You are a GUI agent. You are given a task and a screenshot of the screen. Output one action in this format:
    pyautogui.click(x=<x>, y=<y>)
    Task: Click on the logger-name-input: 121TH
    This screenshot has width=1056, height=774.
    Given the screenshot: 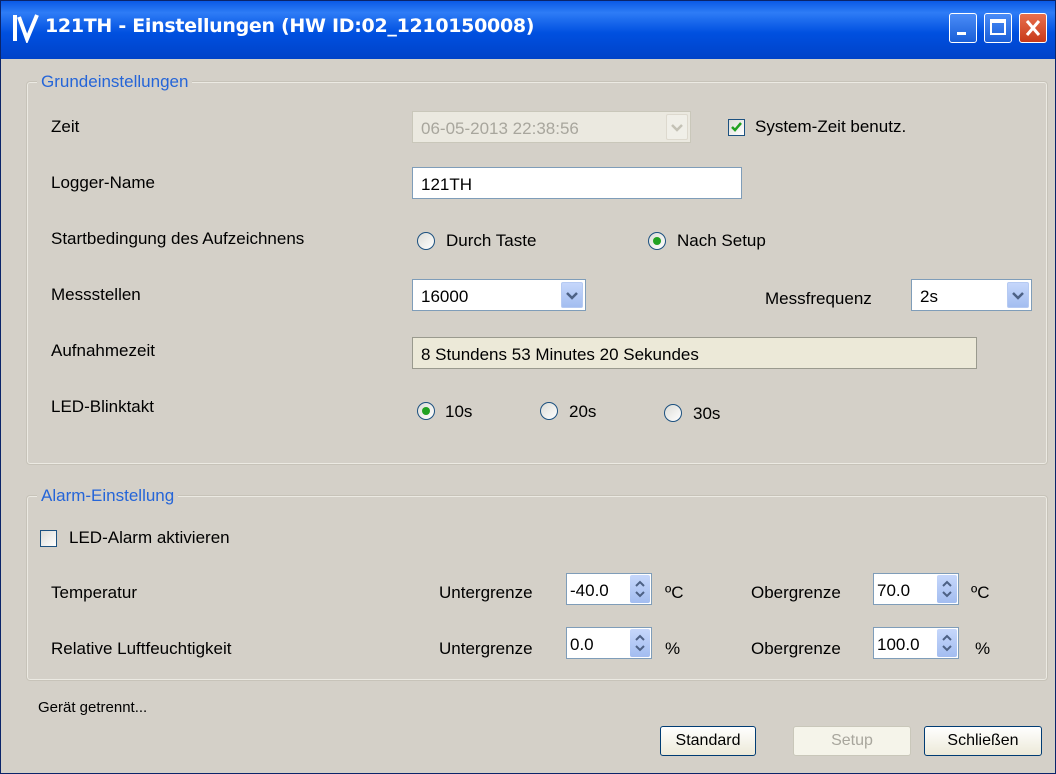 What is the action you would take?
    pyautogui.click(x=577, y=183)
    